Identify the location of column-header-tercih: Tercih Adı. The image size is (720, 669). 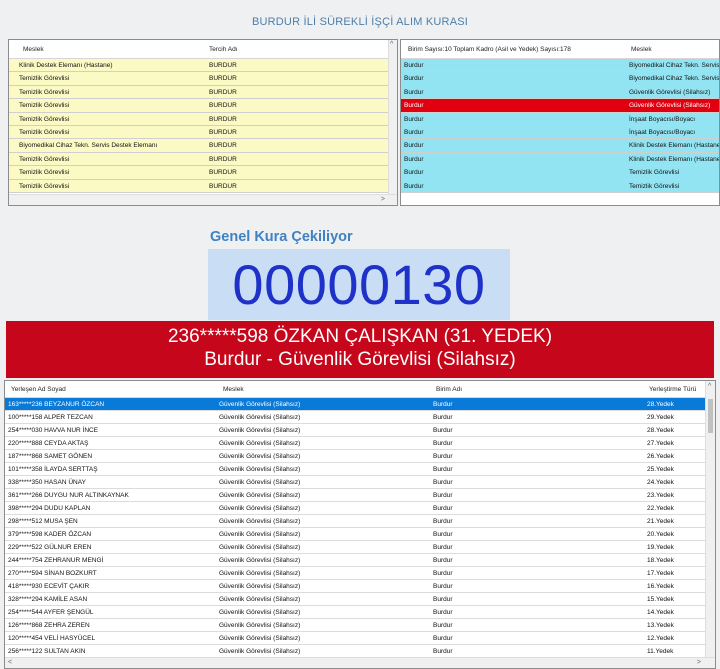
(223, 49).